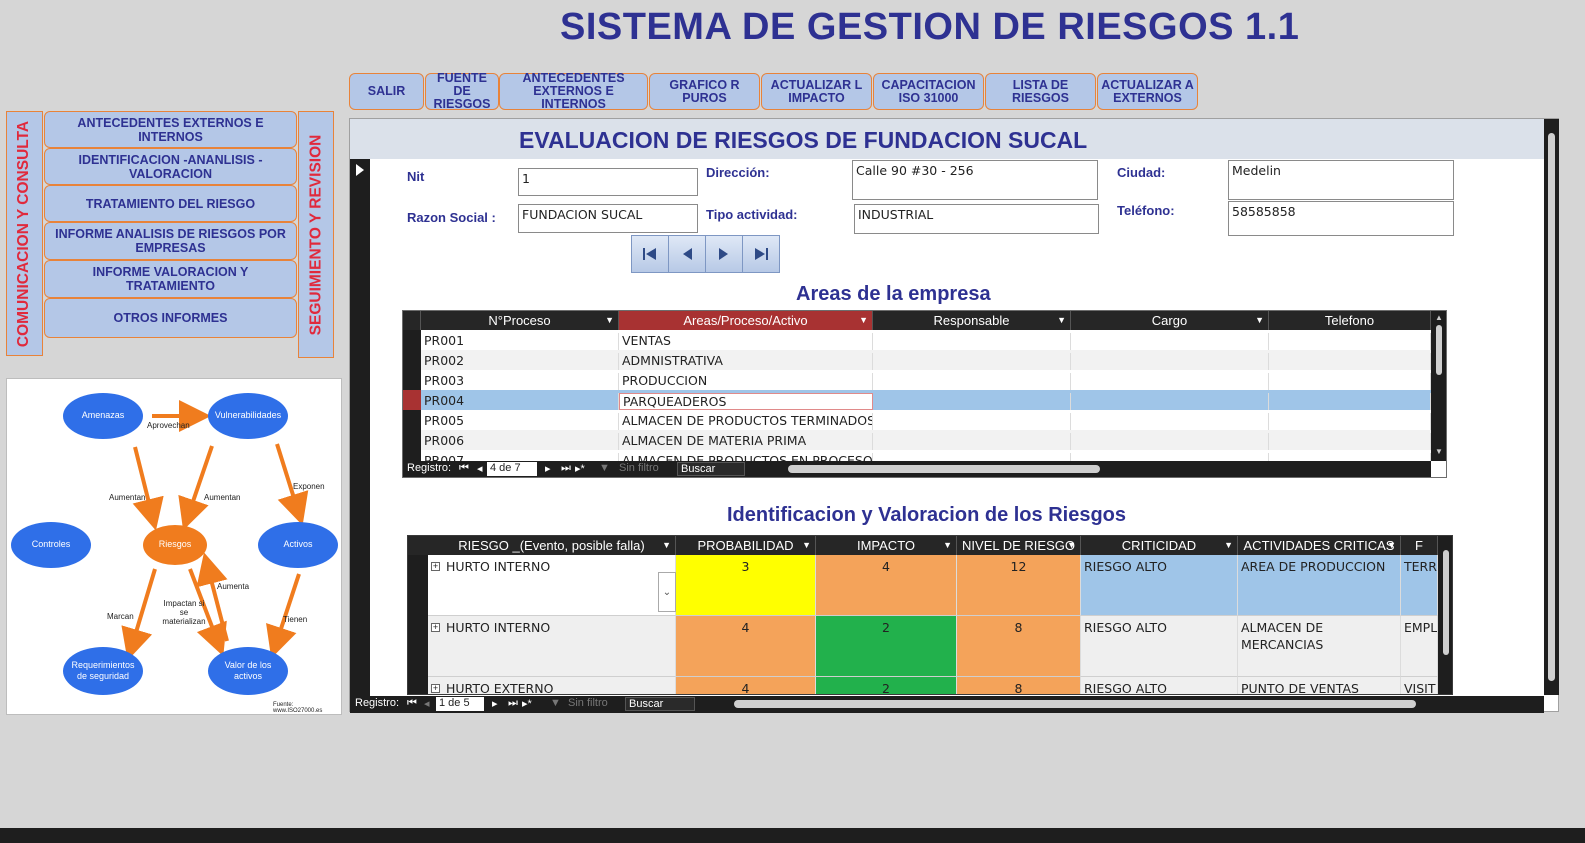 This screenshot has height=843, width=1585. I want to click on riesgo-cell-f: VISIT, so click(1419, 685).